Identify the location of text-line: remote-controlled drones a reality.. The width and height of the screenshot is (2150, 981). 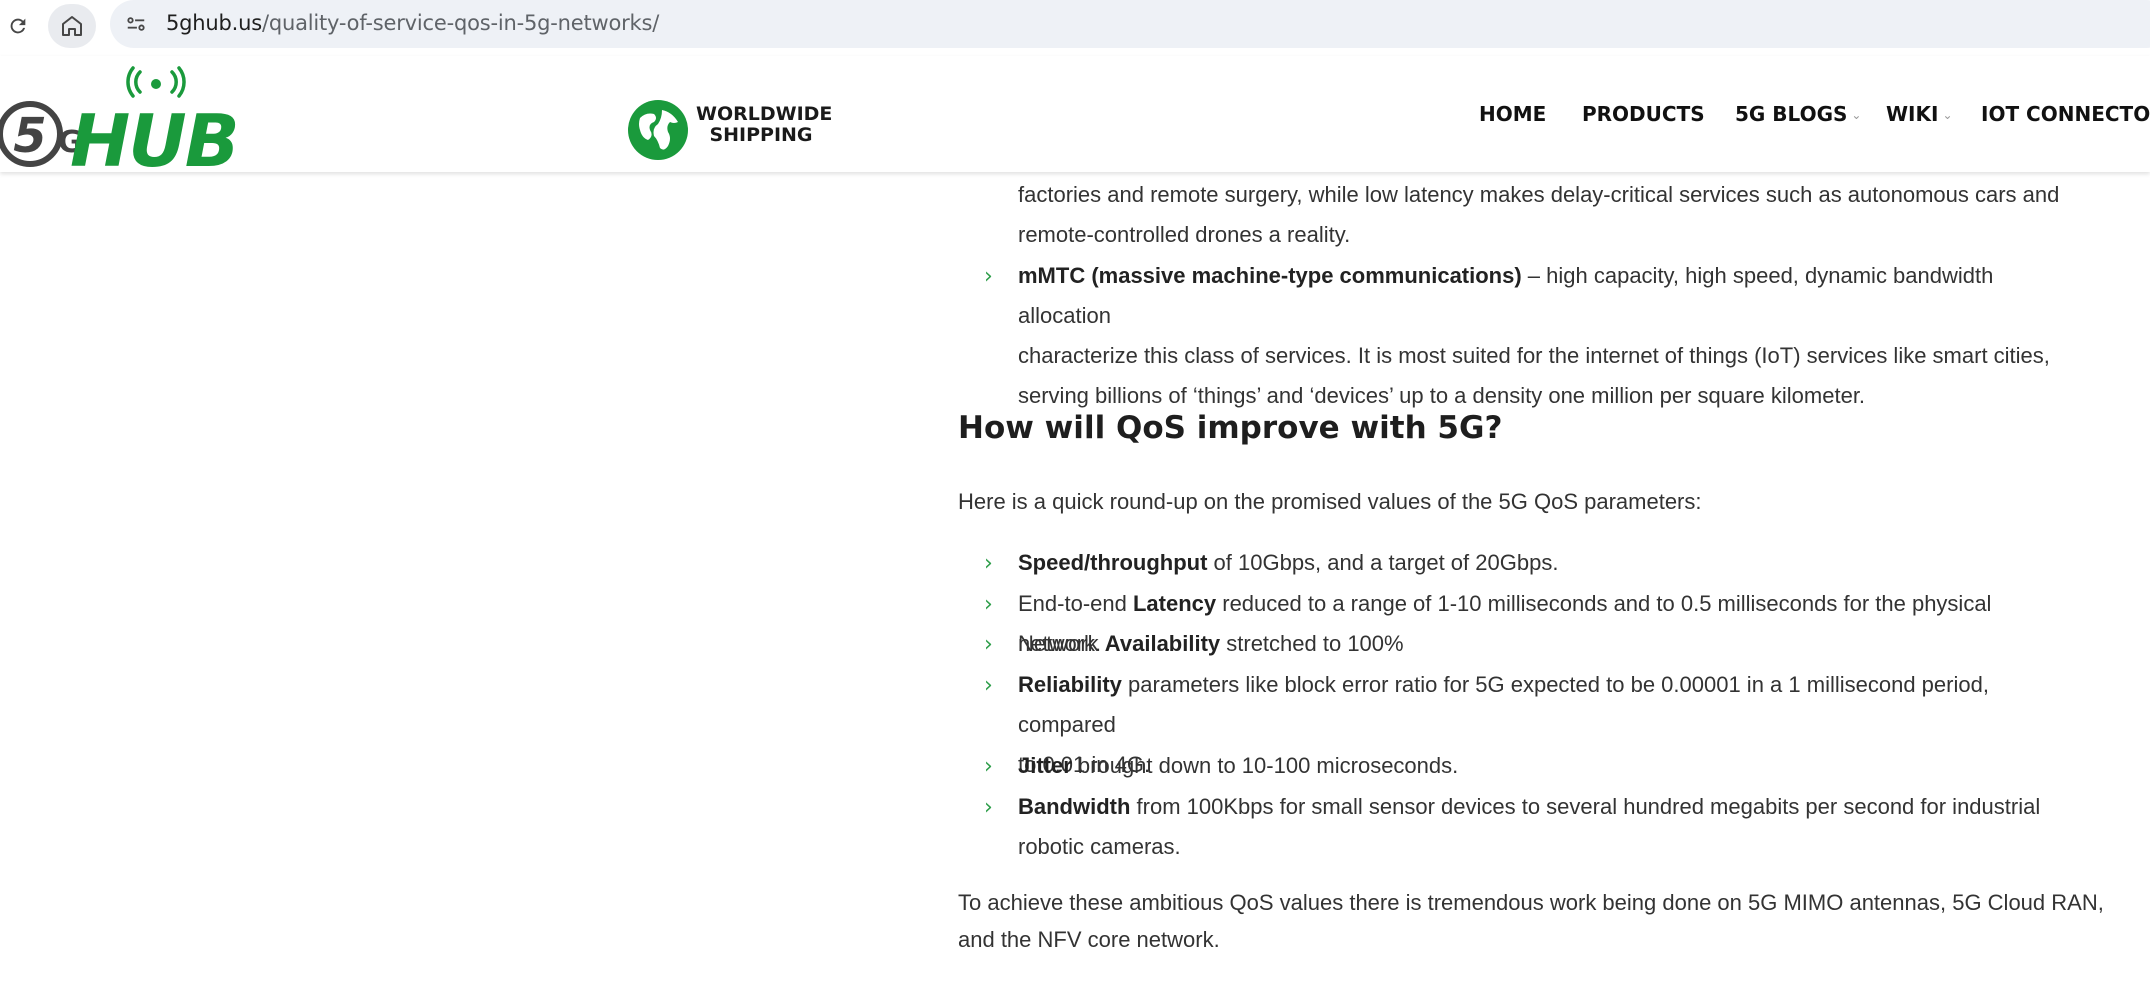
(1184, 234).